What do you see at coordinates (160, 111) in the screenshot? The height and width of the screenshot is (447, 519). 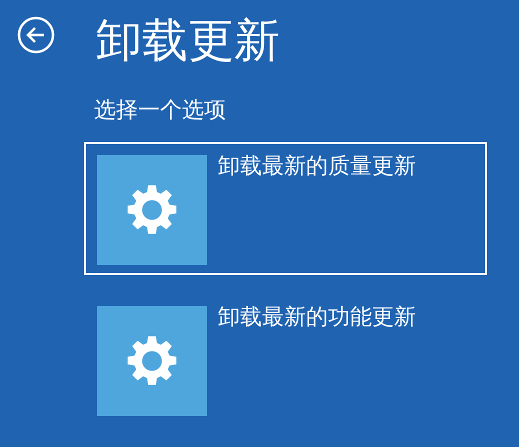 I see `subtitle: 选择一个选项` at bounding box center [160, 111].